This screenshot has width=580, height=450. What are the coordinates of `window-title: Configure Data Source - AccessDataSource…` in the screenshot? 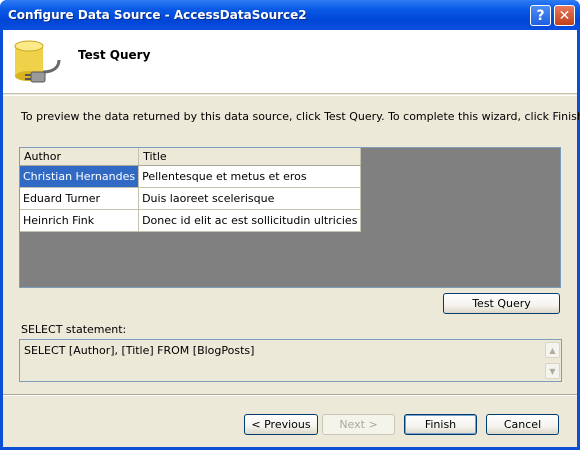 It's located at (157, 15).